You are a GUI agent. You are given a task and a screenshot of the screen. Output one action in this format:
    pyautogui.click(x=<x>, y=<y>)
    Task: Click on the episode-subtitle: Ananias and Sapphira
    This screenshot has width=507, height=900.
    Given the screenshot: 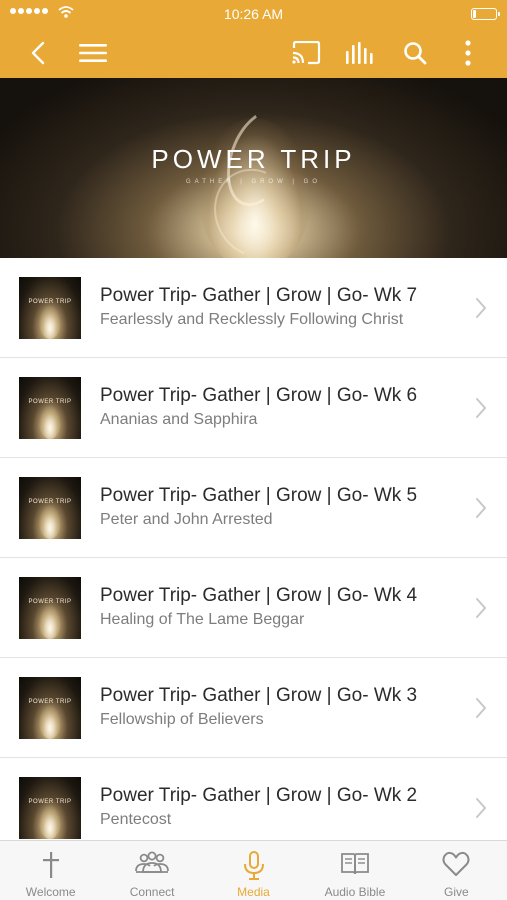 What is the action you would take?
    pyautogui.click(x=179, y=419)
    